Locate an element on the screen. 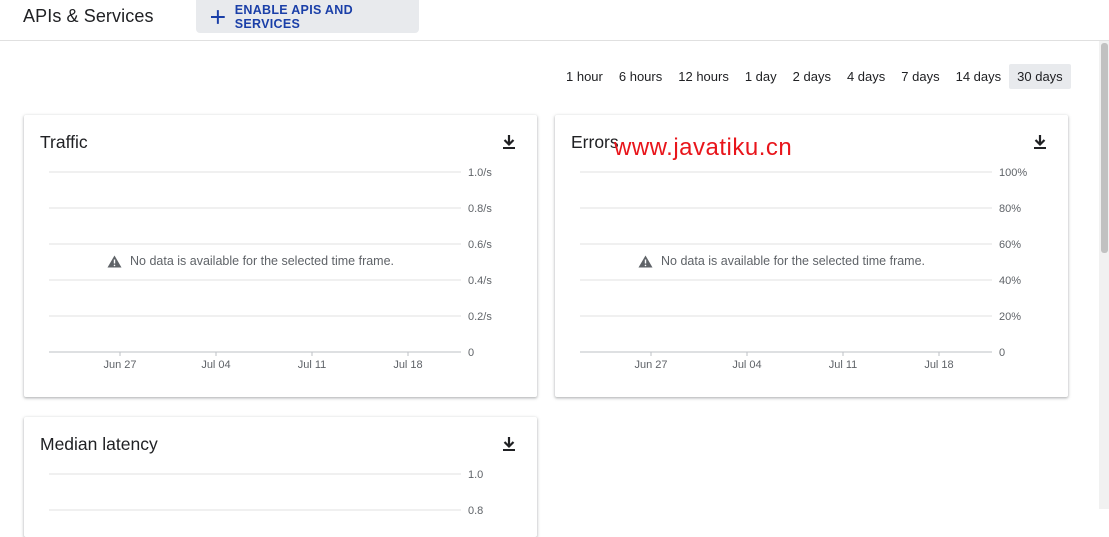  page-title: APIs & Services is located at coordinates (88, 16).